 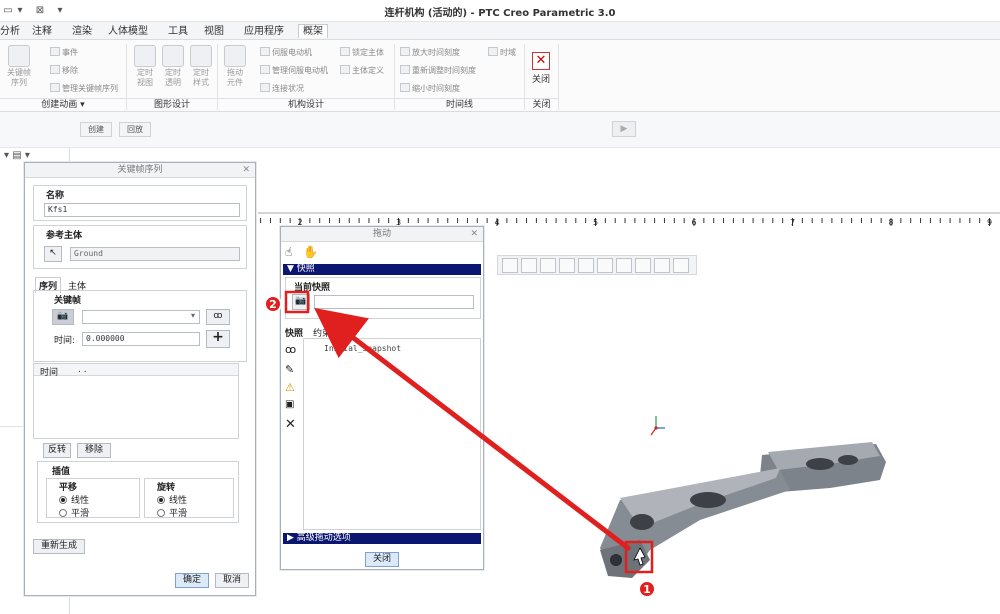 What do you see at coordinates (647, 589) in the screenshot?
I see `callout-badge-one: 1` at bounding box center [647, 589].